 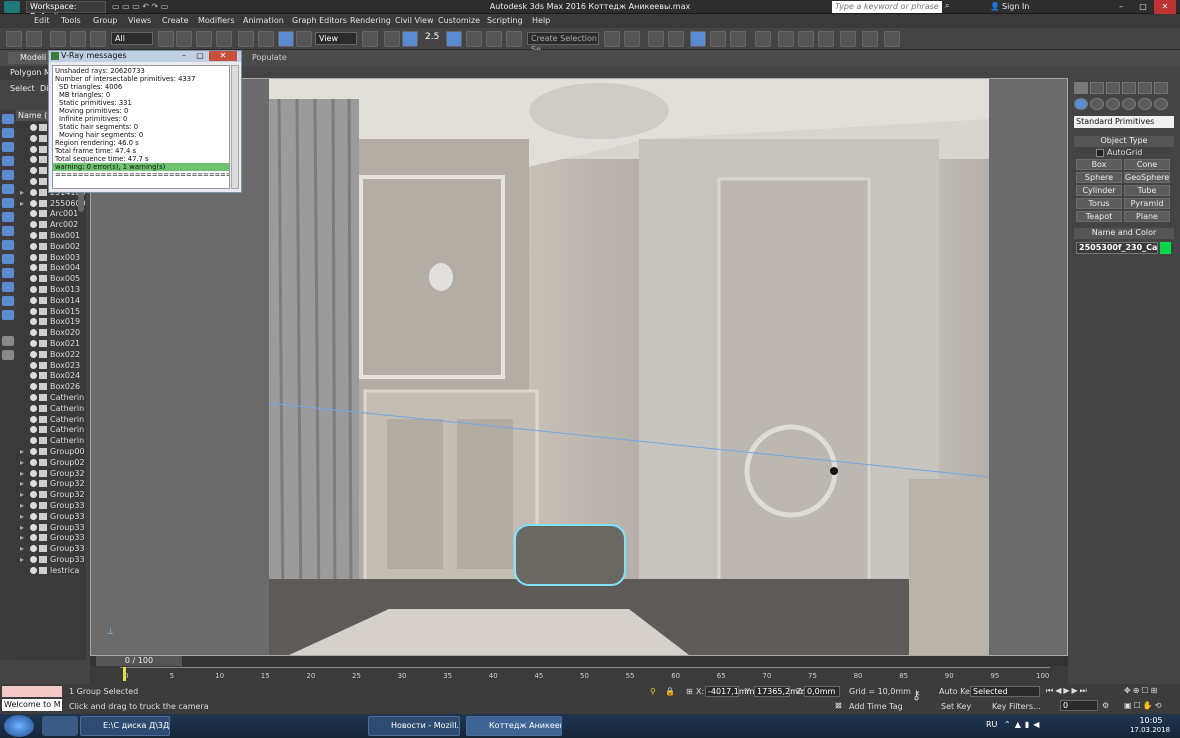 I want to click on search-input: Type a keyword or phrase, so click(x=887, y=7).